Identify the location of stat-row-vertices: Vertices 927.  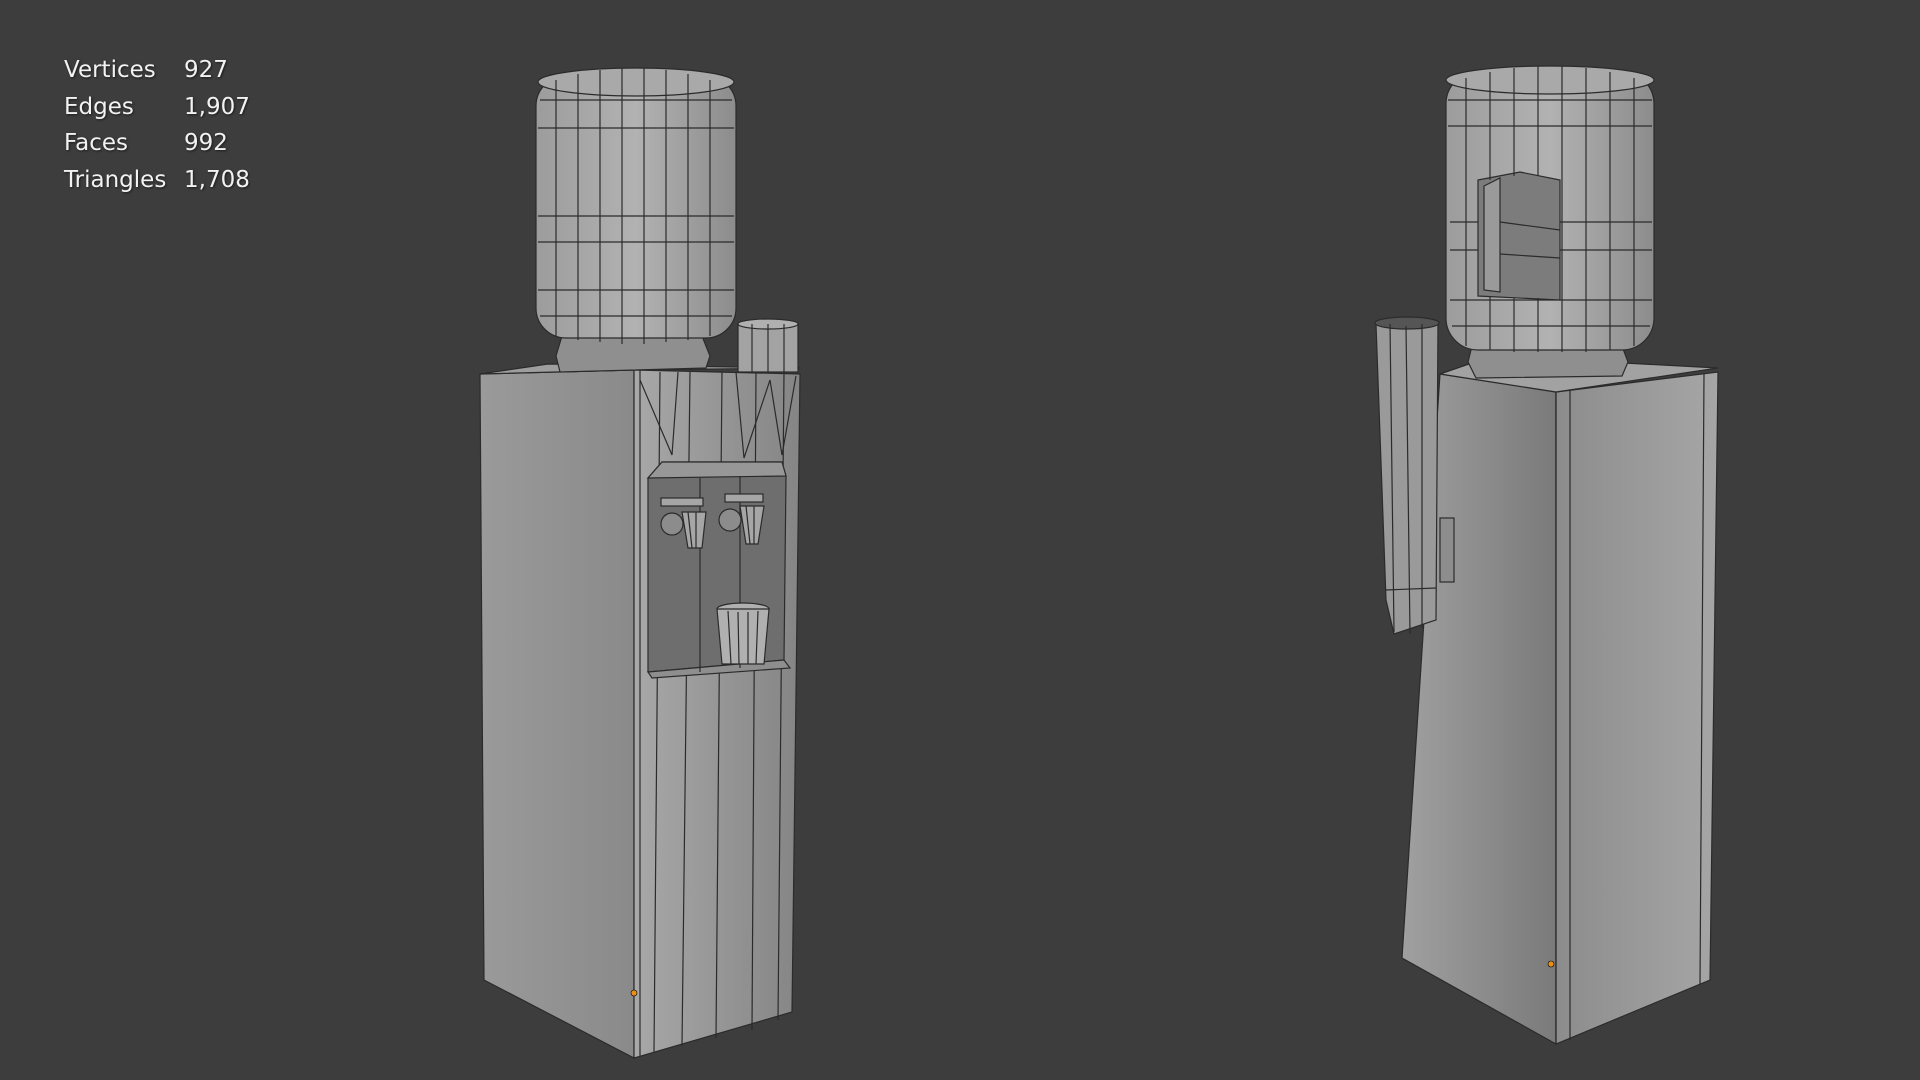
(157, 70).